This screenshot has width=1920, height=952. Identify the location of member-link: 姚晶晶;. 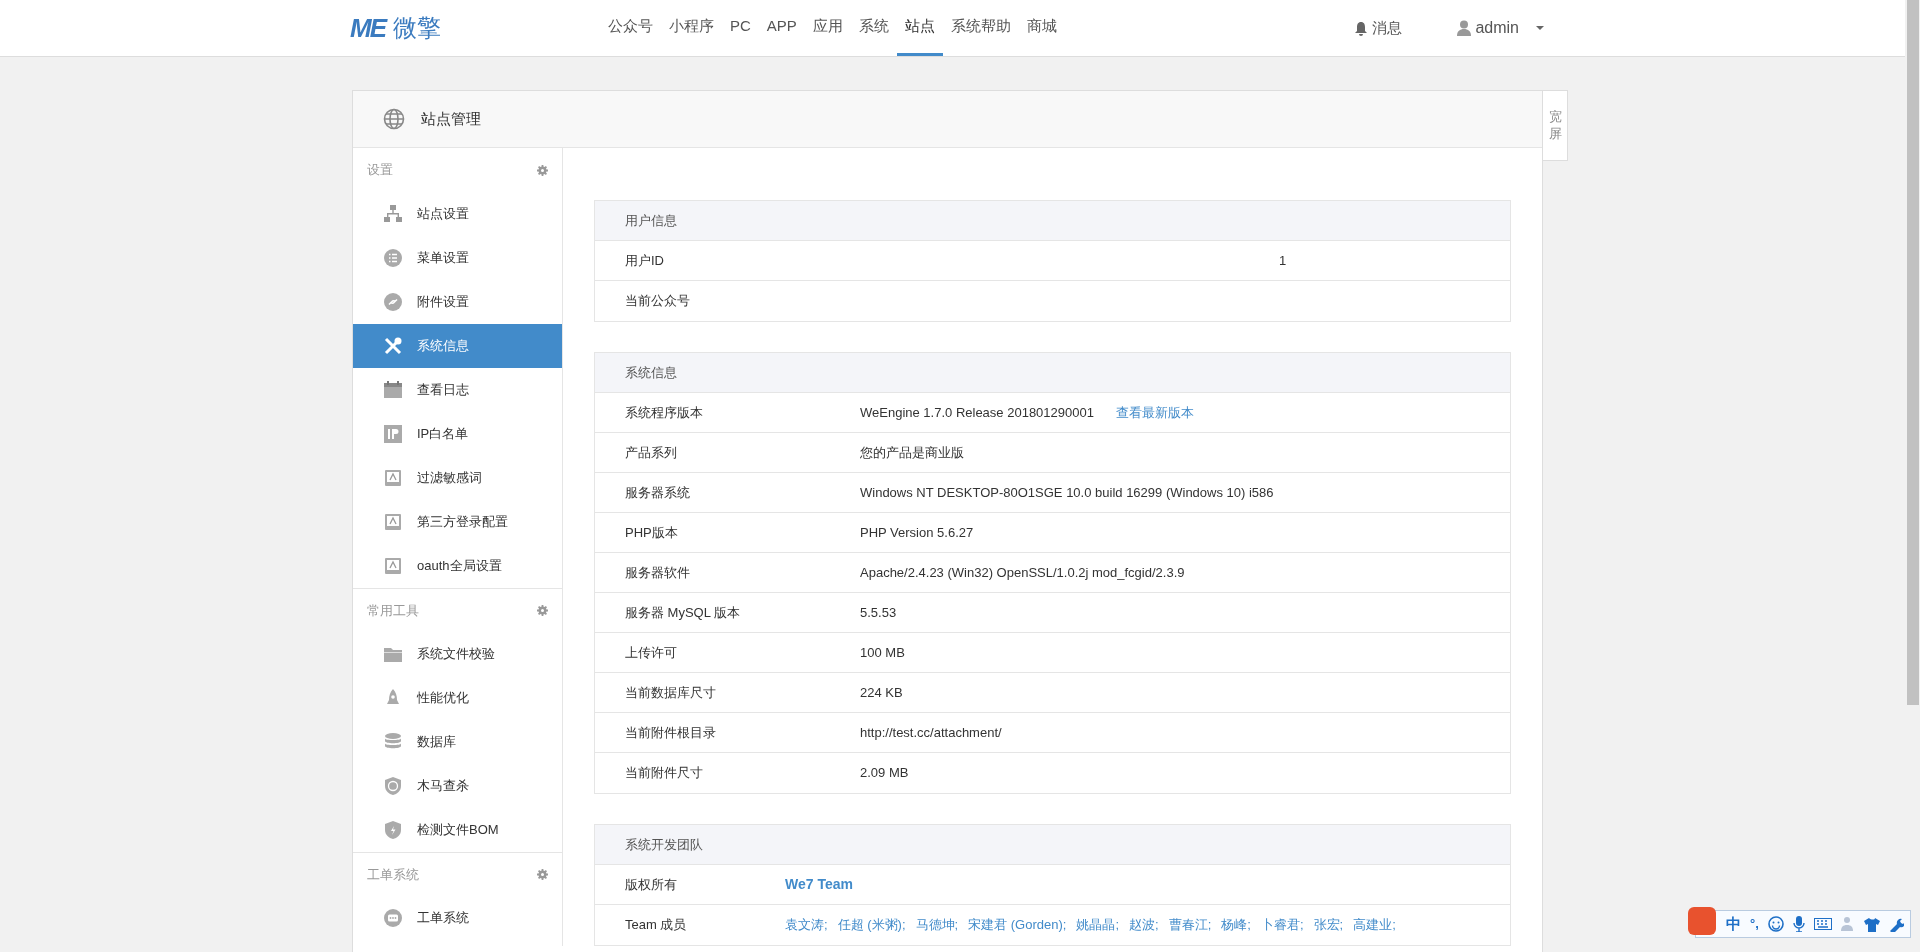
(1097, 925).